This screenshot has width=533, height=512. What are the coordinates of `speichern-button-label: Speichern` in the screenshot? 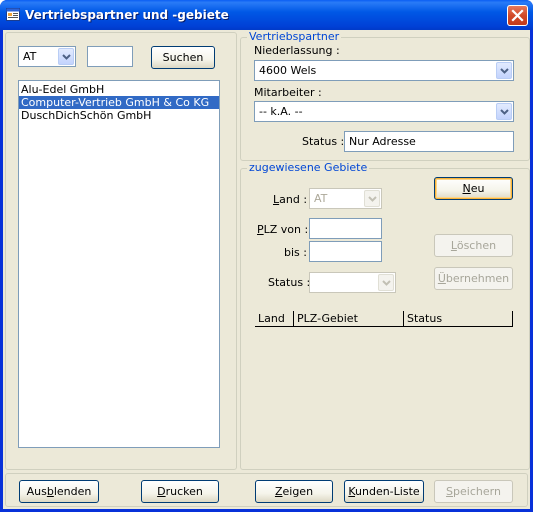 It's located at (473, 491).